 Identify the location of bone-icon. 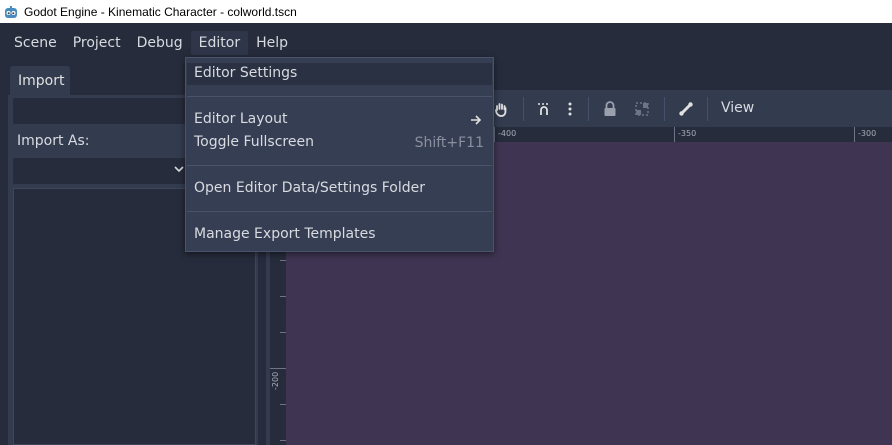
(686, 109).